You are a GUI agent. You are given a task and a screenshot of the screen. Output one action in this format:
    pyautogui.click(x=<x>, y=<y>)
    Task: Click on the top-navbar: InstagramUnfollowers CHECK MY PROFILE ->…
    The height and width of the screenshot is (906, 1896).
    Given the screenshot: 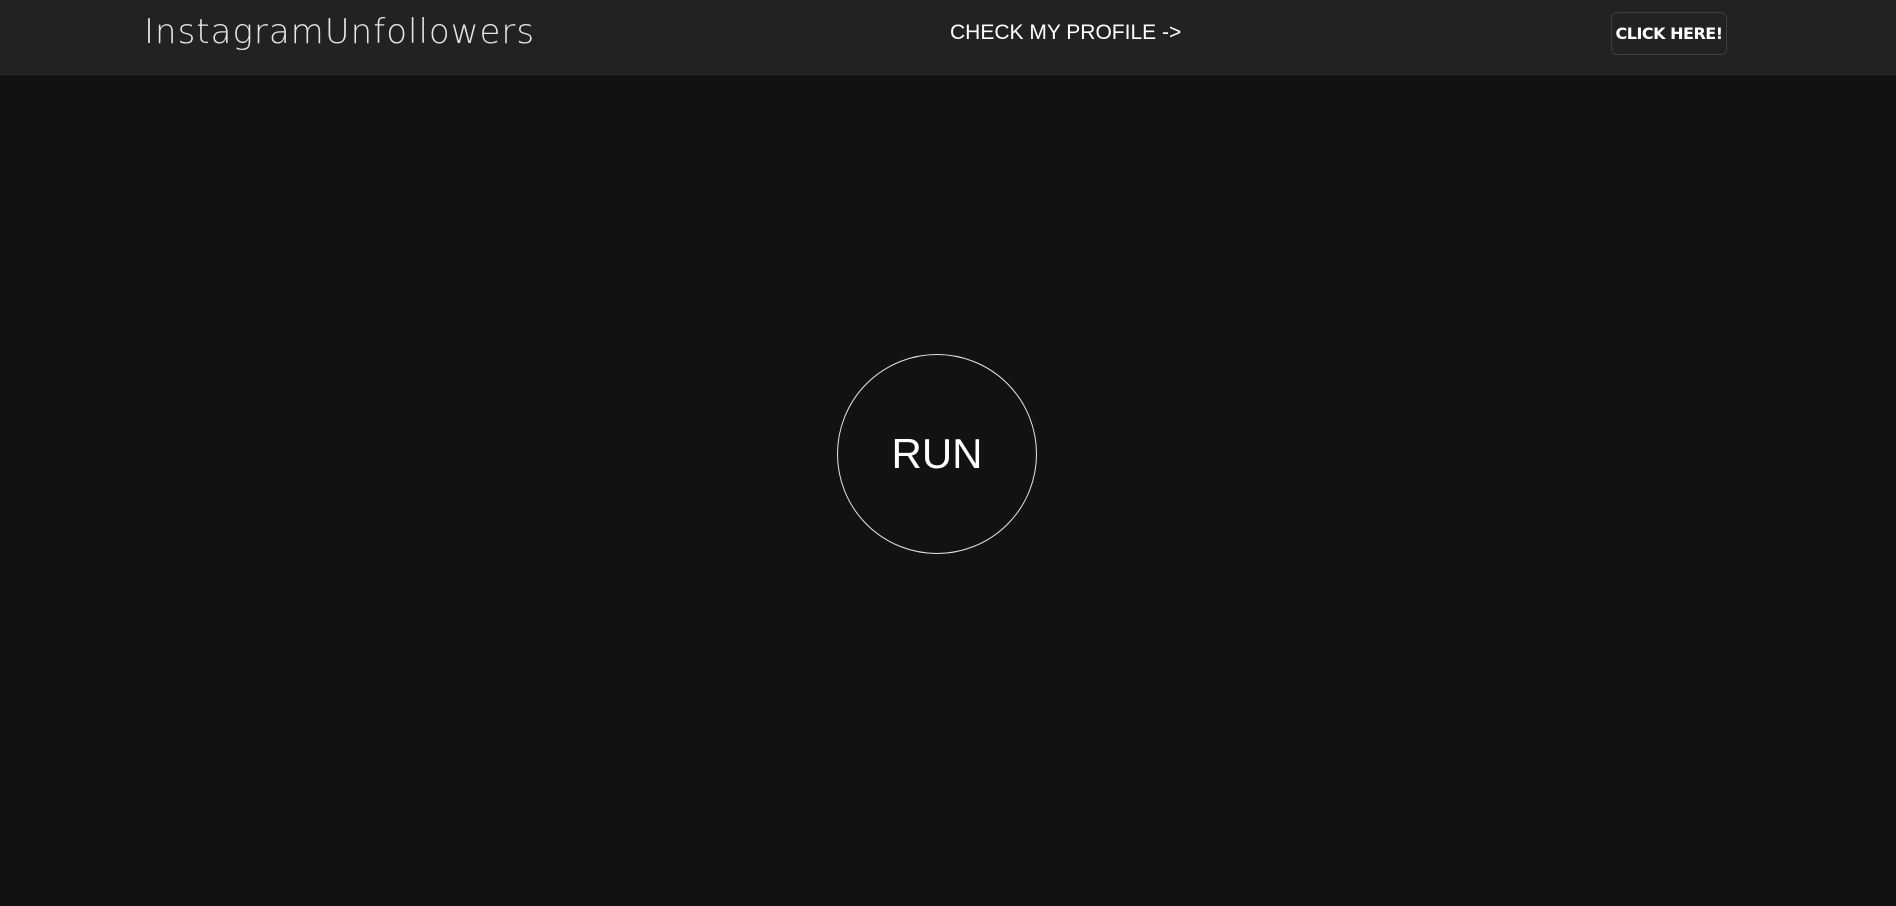 What is the action you would take?
    pyautogui.click(x=948, y=37)
    